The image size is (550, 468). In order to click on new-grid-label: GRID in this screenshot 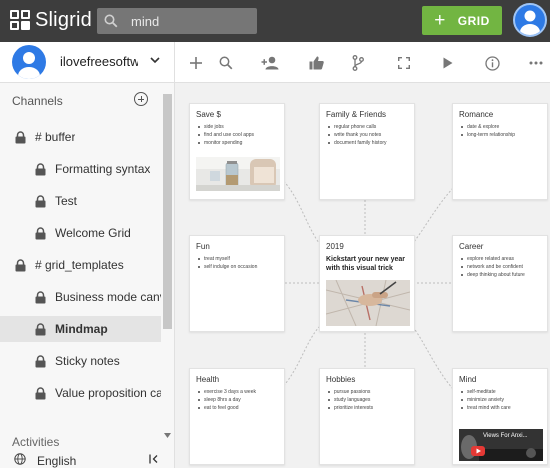, I will do `click(473, 20)`.